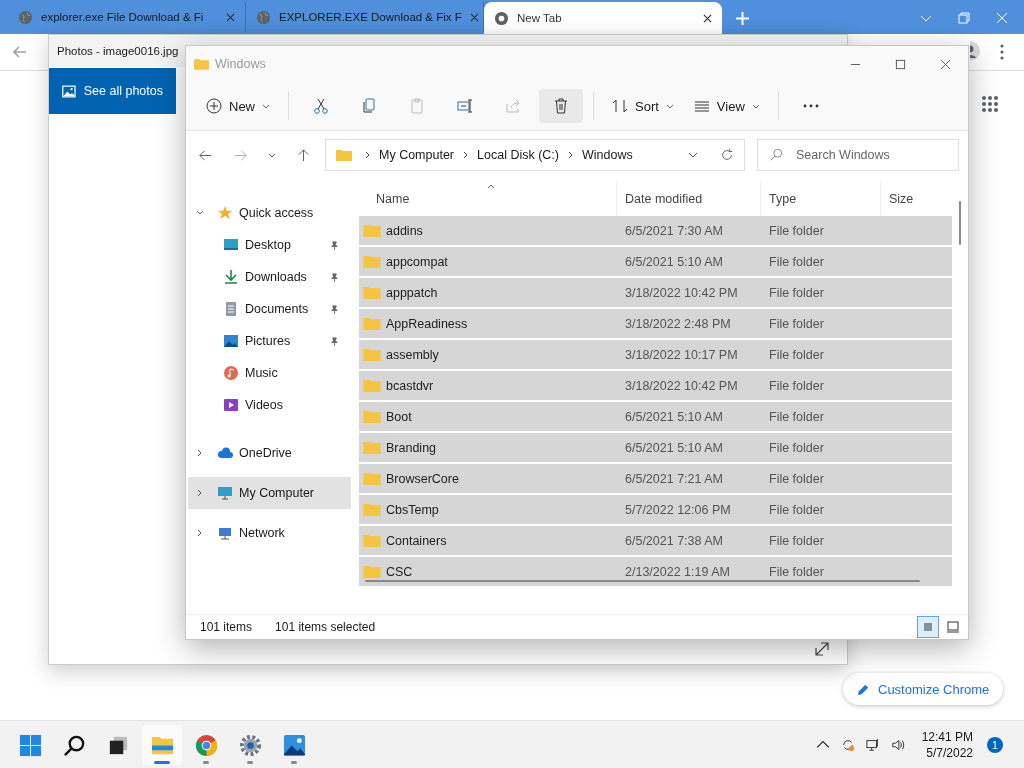  What do you see at coordinates (268, 213) in the screenshot?
I see `nav-item: Quick access` at bounding box center [268, 213].